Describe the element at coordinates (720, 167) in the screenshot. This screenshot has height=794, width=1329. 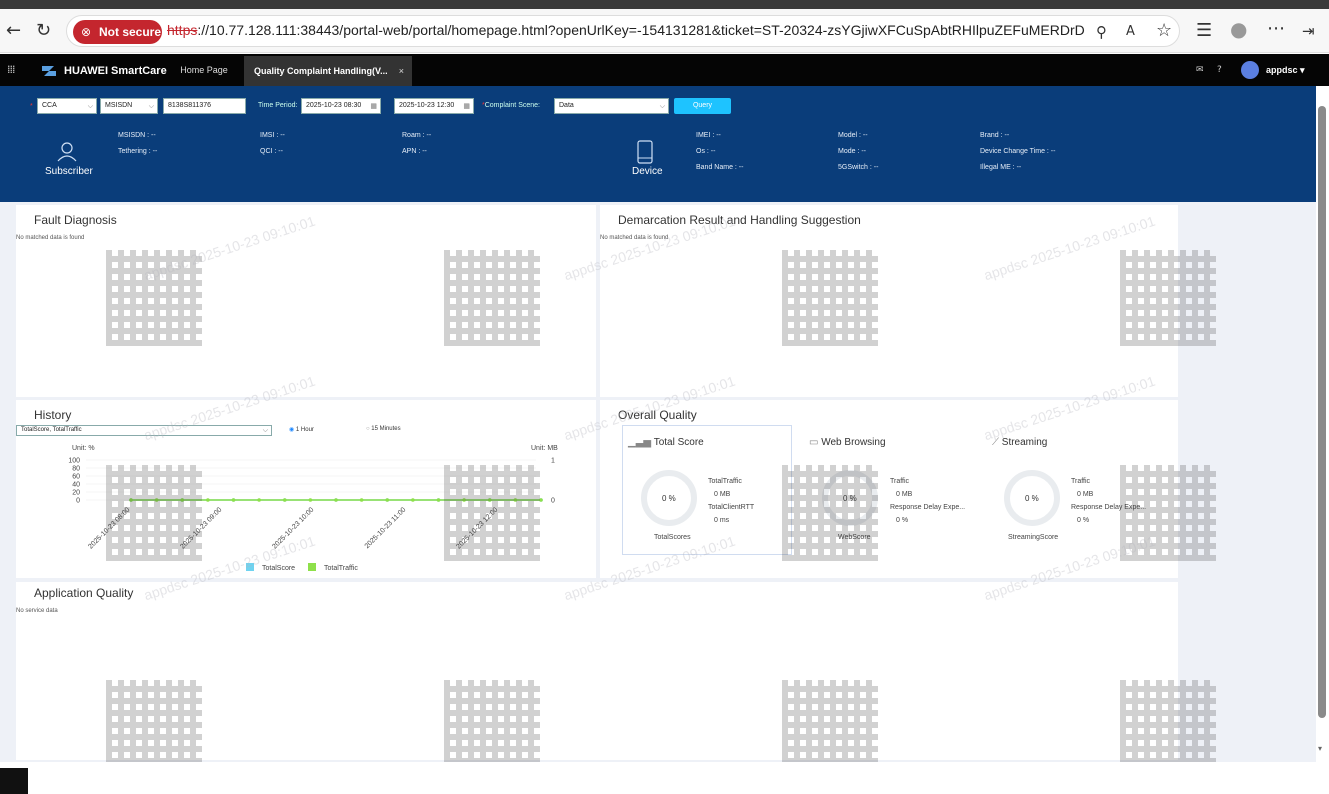
I see `band-name-field: Band Name : --` at that location.